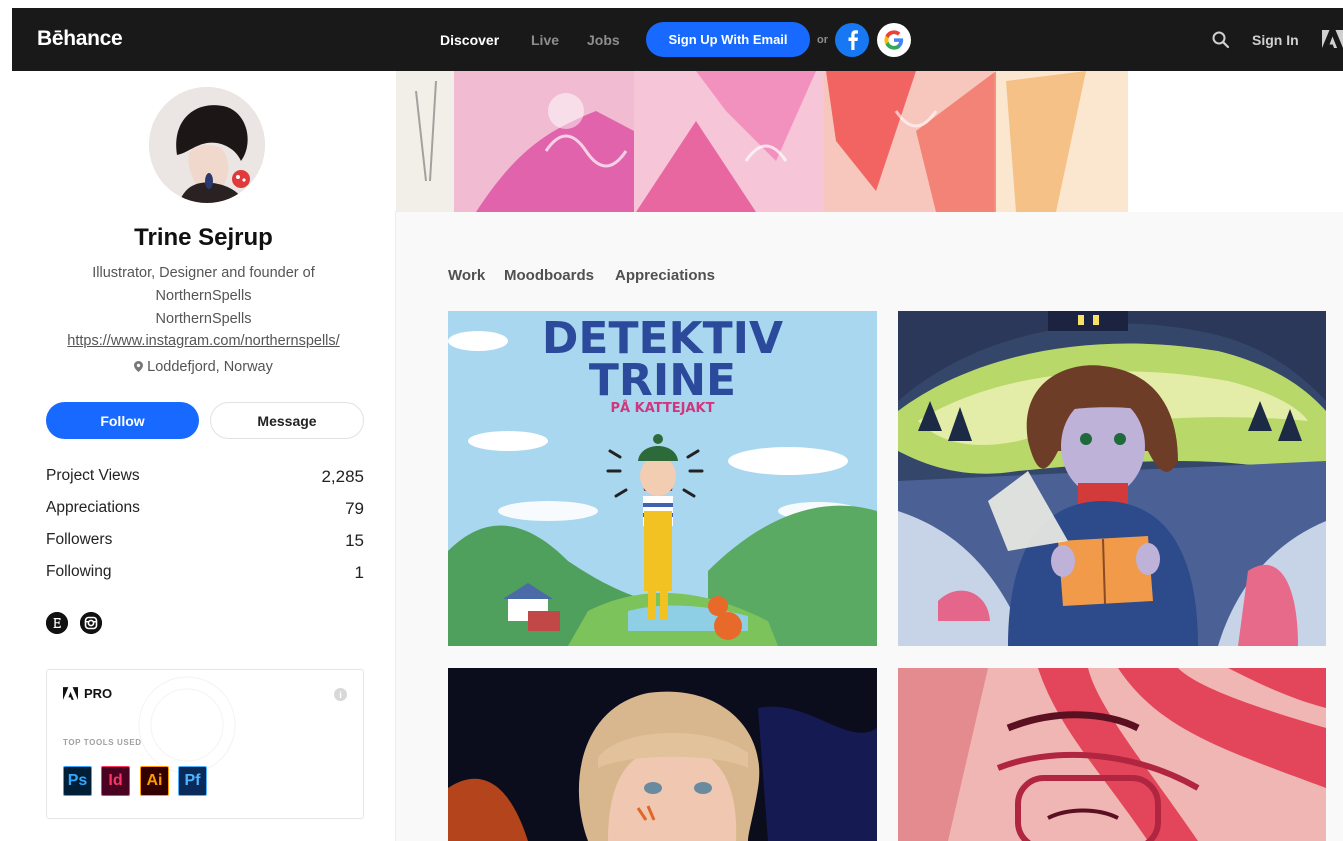 Image resolution: width=1343 pixels, height=841 pixels. I want to click on info-icon: i, so click(340, 694).